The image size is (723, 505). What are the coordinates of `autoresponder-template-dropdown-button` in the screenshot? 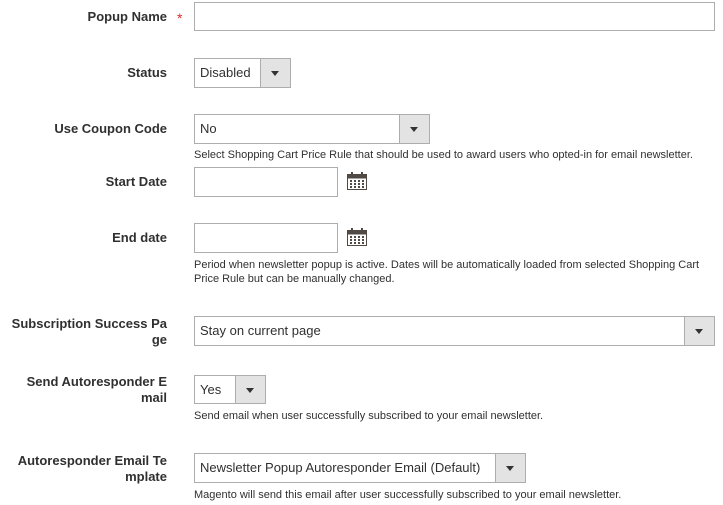 It's located at (510, 468).